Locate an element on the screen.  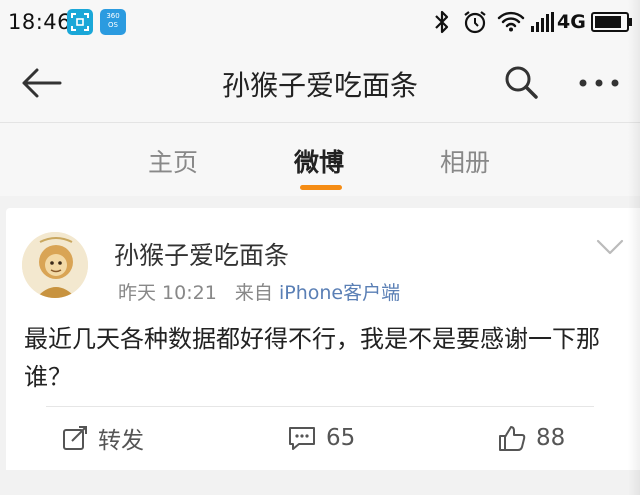
post-time: 昨天 10:21 is located at coordinates (167, 293).